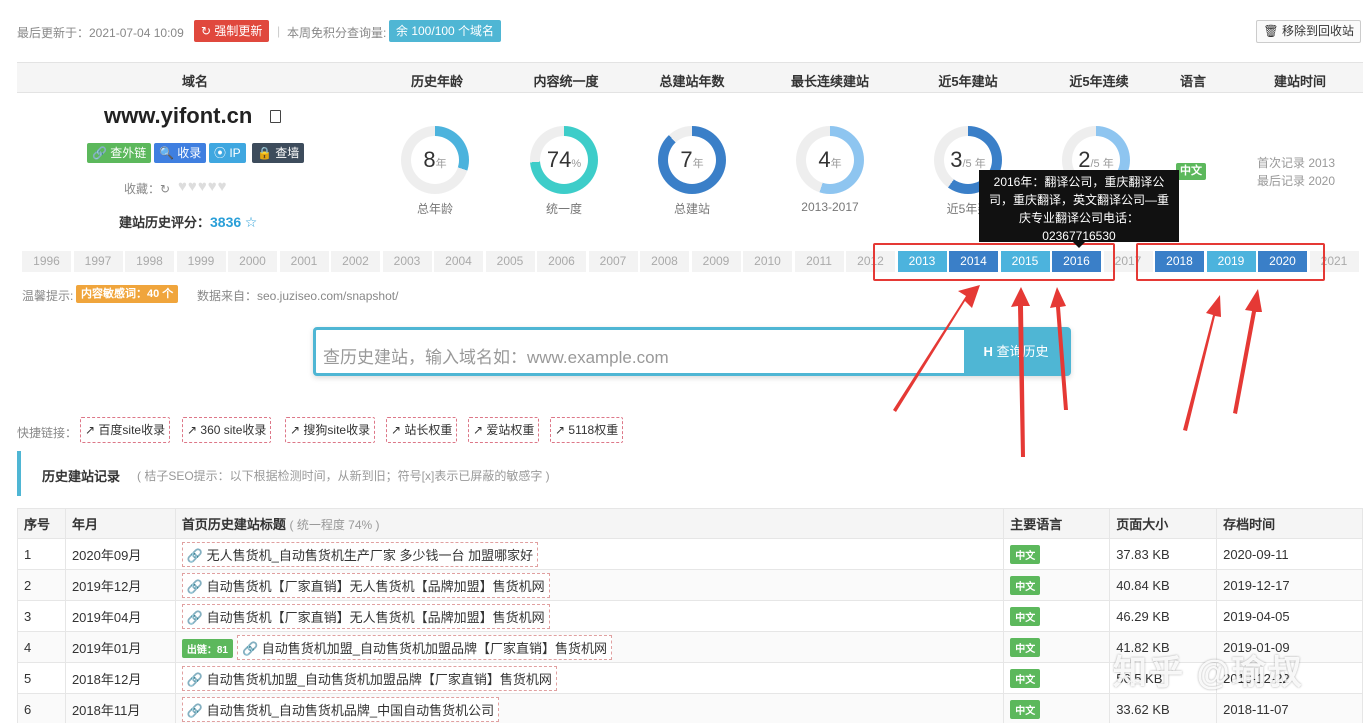 This screenshot has height=723, width=1363. I want to click on domain-name: www.yifont.cn, so click(178, 115).